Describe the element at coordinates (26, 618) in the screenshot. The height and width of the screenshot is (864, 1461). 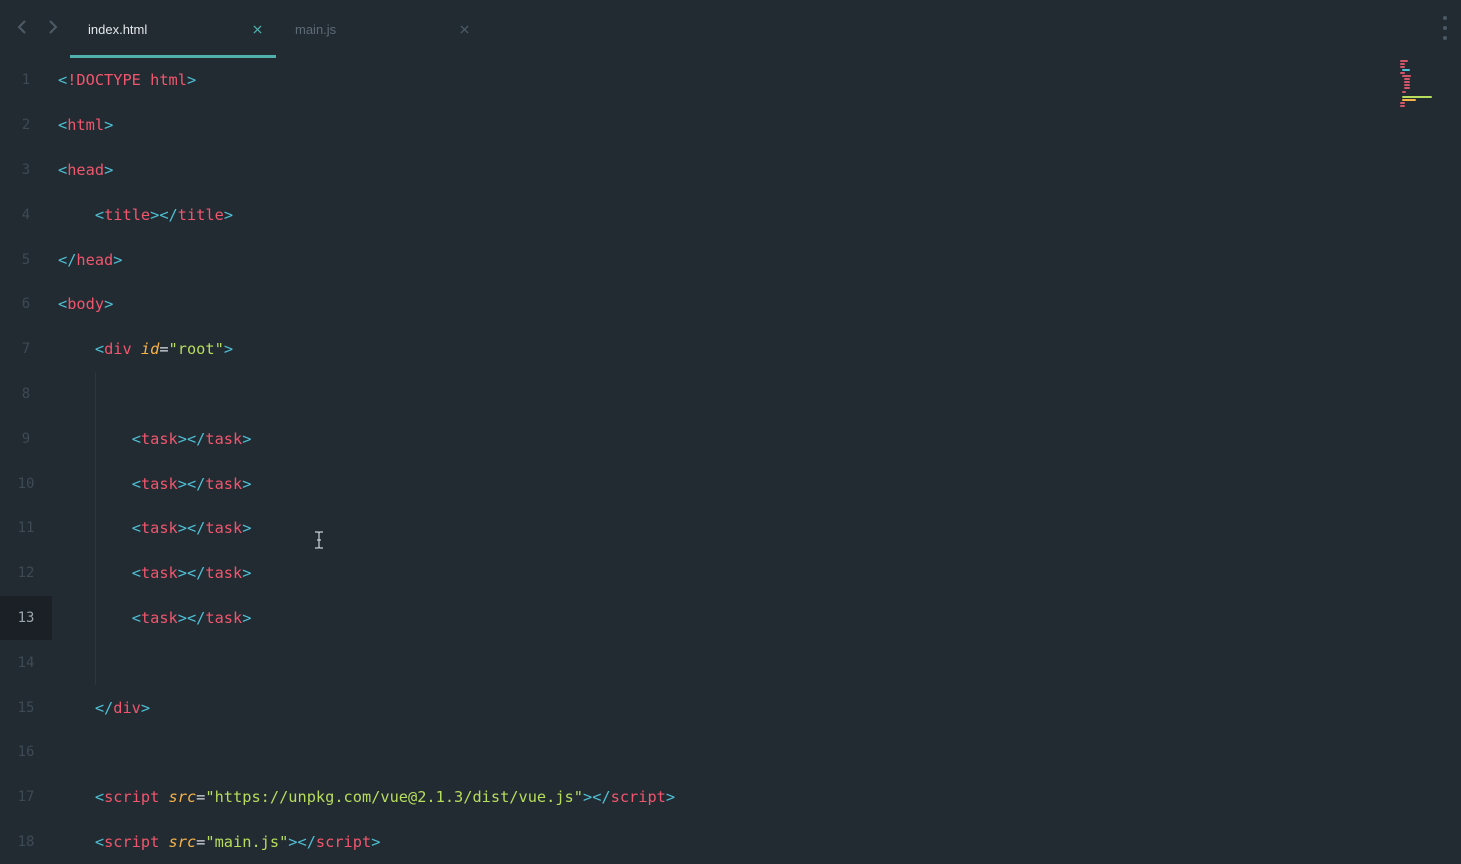
I see `line-number: 13` at that location.